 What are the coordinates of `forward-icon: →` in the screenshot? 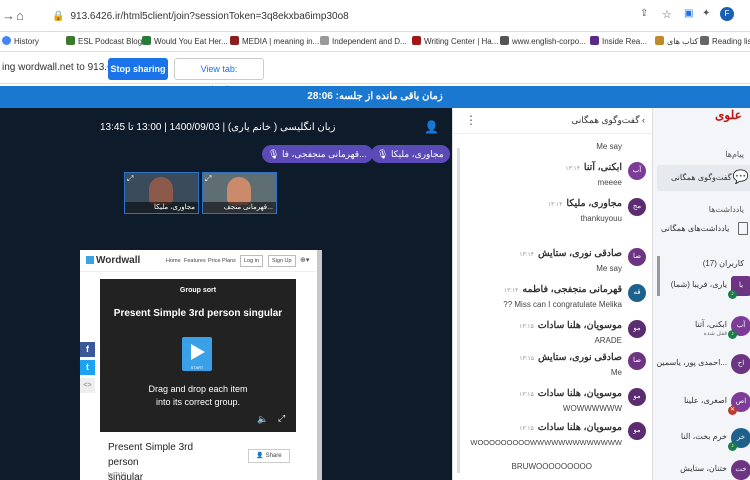 It's located at (8, 15).